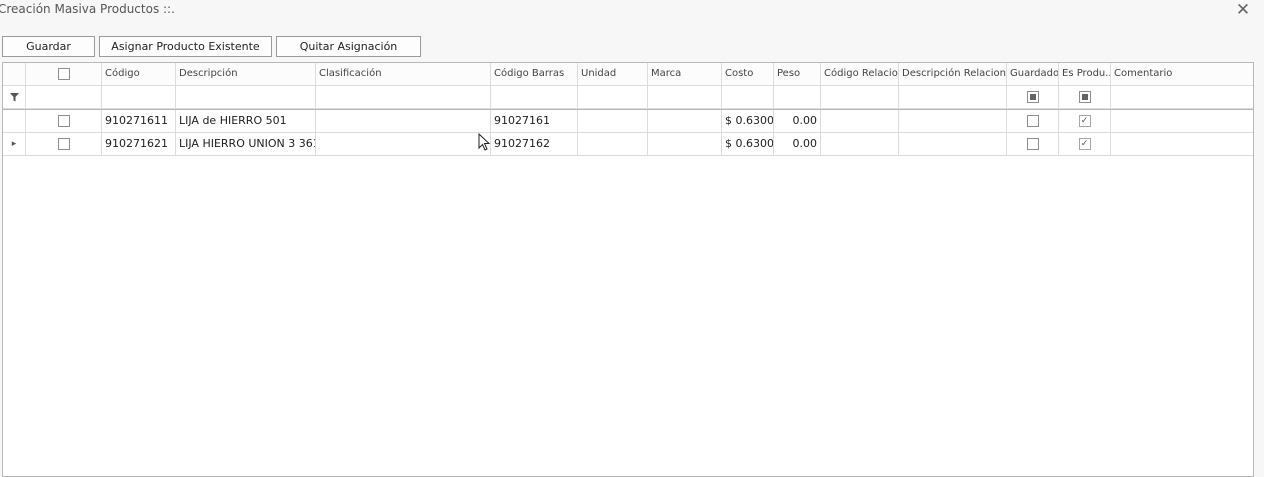  I want to click on quitar-asignacion-button: Quitar Asignación, so click(348, 46).